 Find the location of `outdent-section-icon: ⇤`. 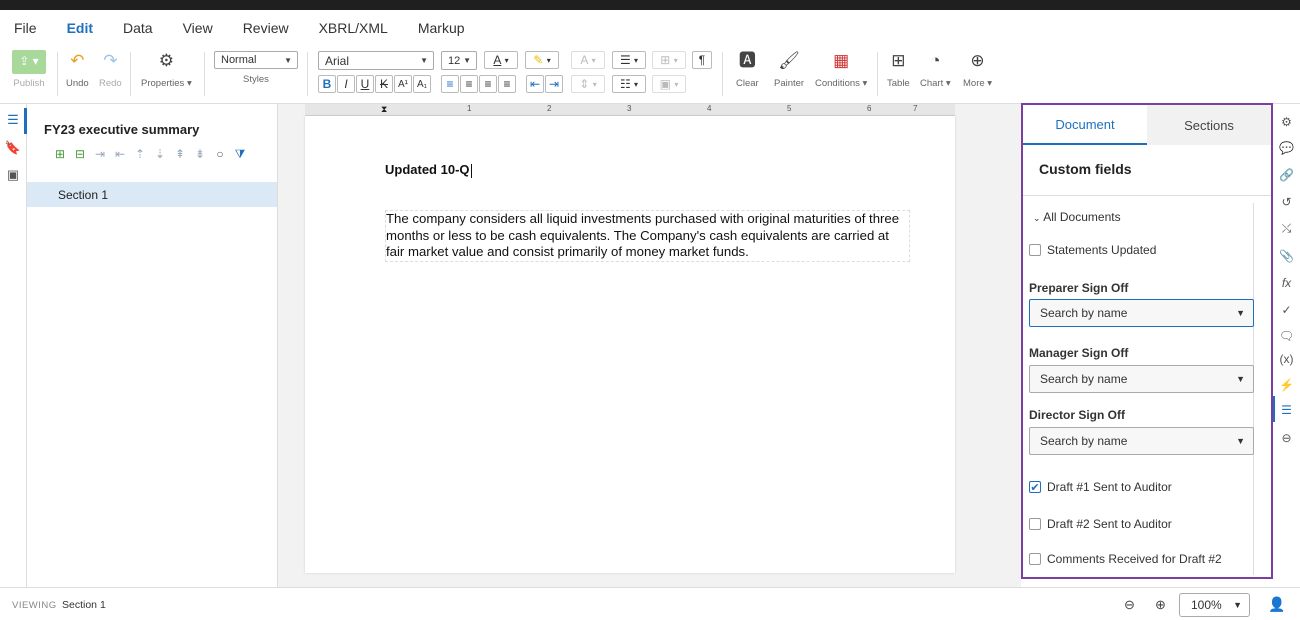

outdent-section-icon: ⇤ is located at coordinates (120, 154).